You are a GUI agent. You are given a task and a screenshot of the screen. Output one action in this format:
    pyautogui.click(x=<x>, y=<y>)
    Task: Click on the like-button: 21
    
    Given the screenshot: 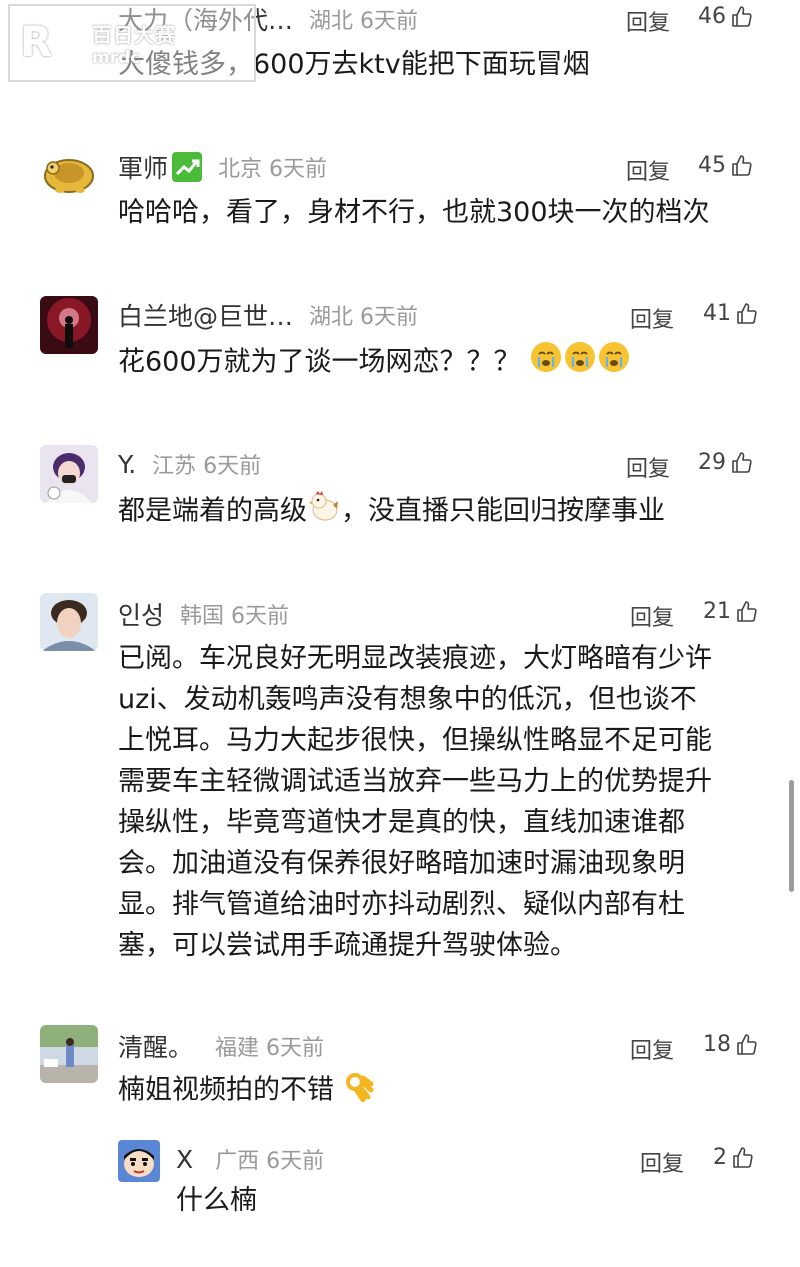 What is the action you would take?
    pyautogui.click(x=731, y=611)
    